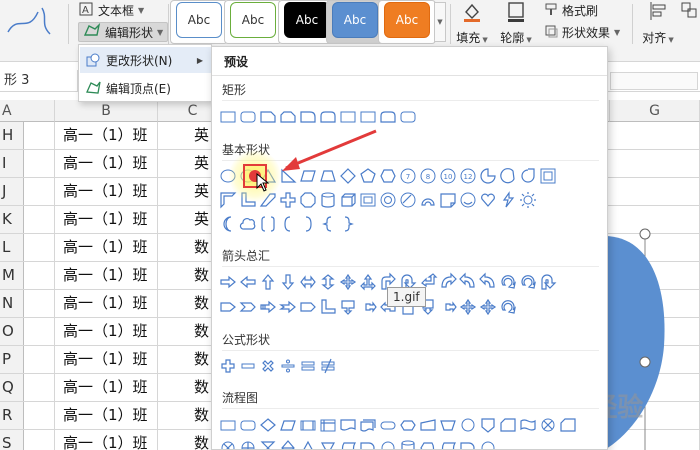 Image resolution: width=700 pixels, height=450 pixels. Describe the element at coordinates (145, 88) in the screenshot. I see `menu-item-edit-points: 编辑顶点(E)` at that location.